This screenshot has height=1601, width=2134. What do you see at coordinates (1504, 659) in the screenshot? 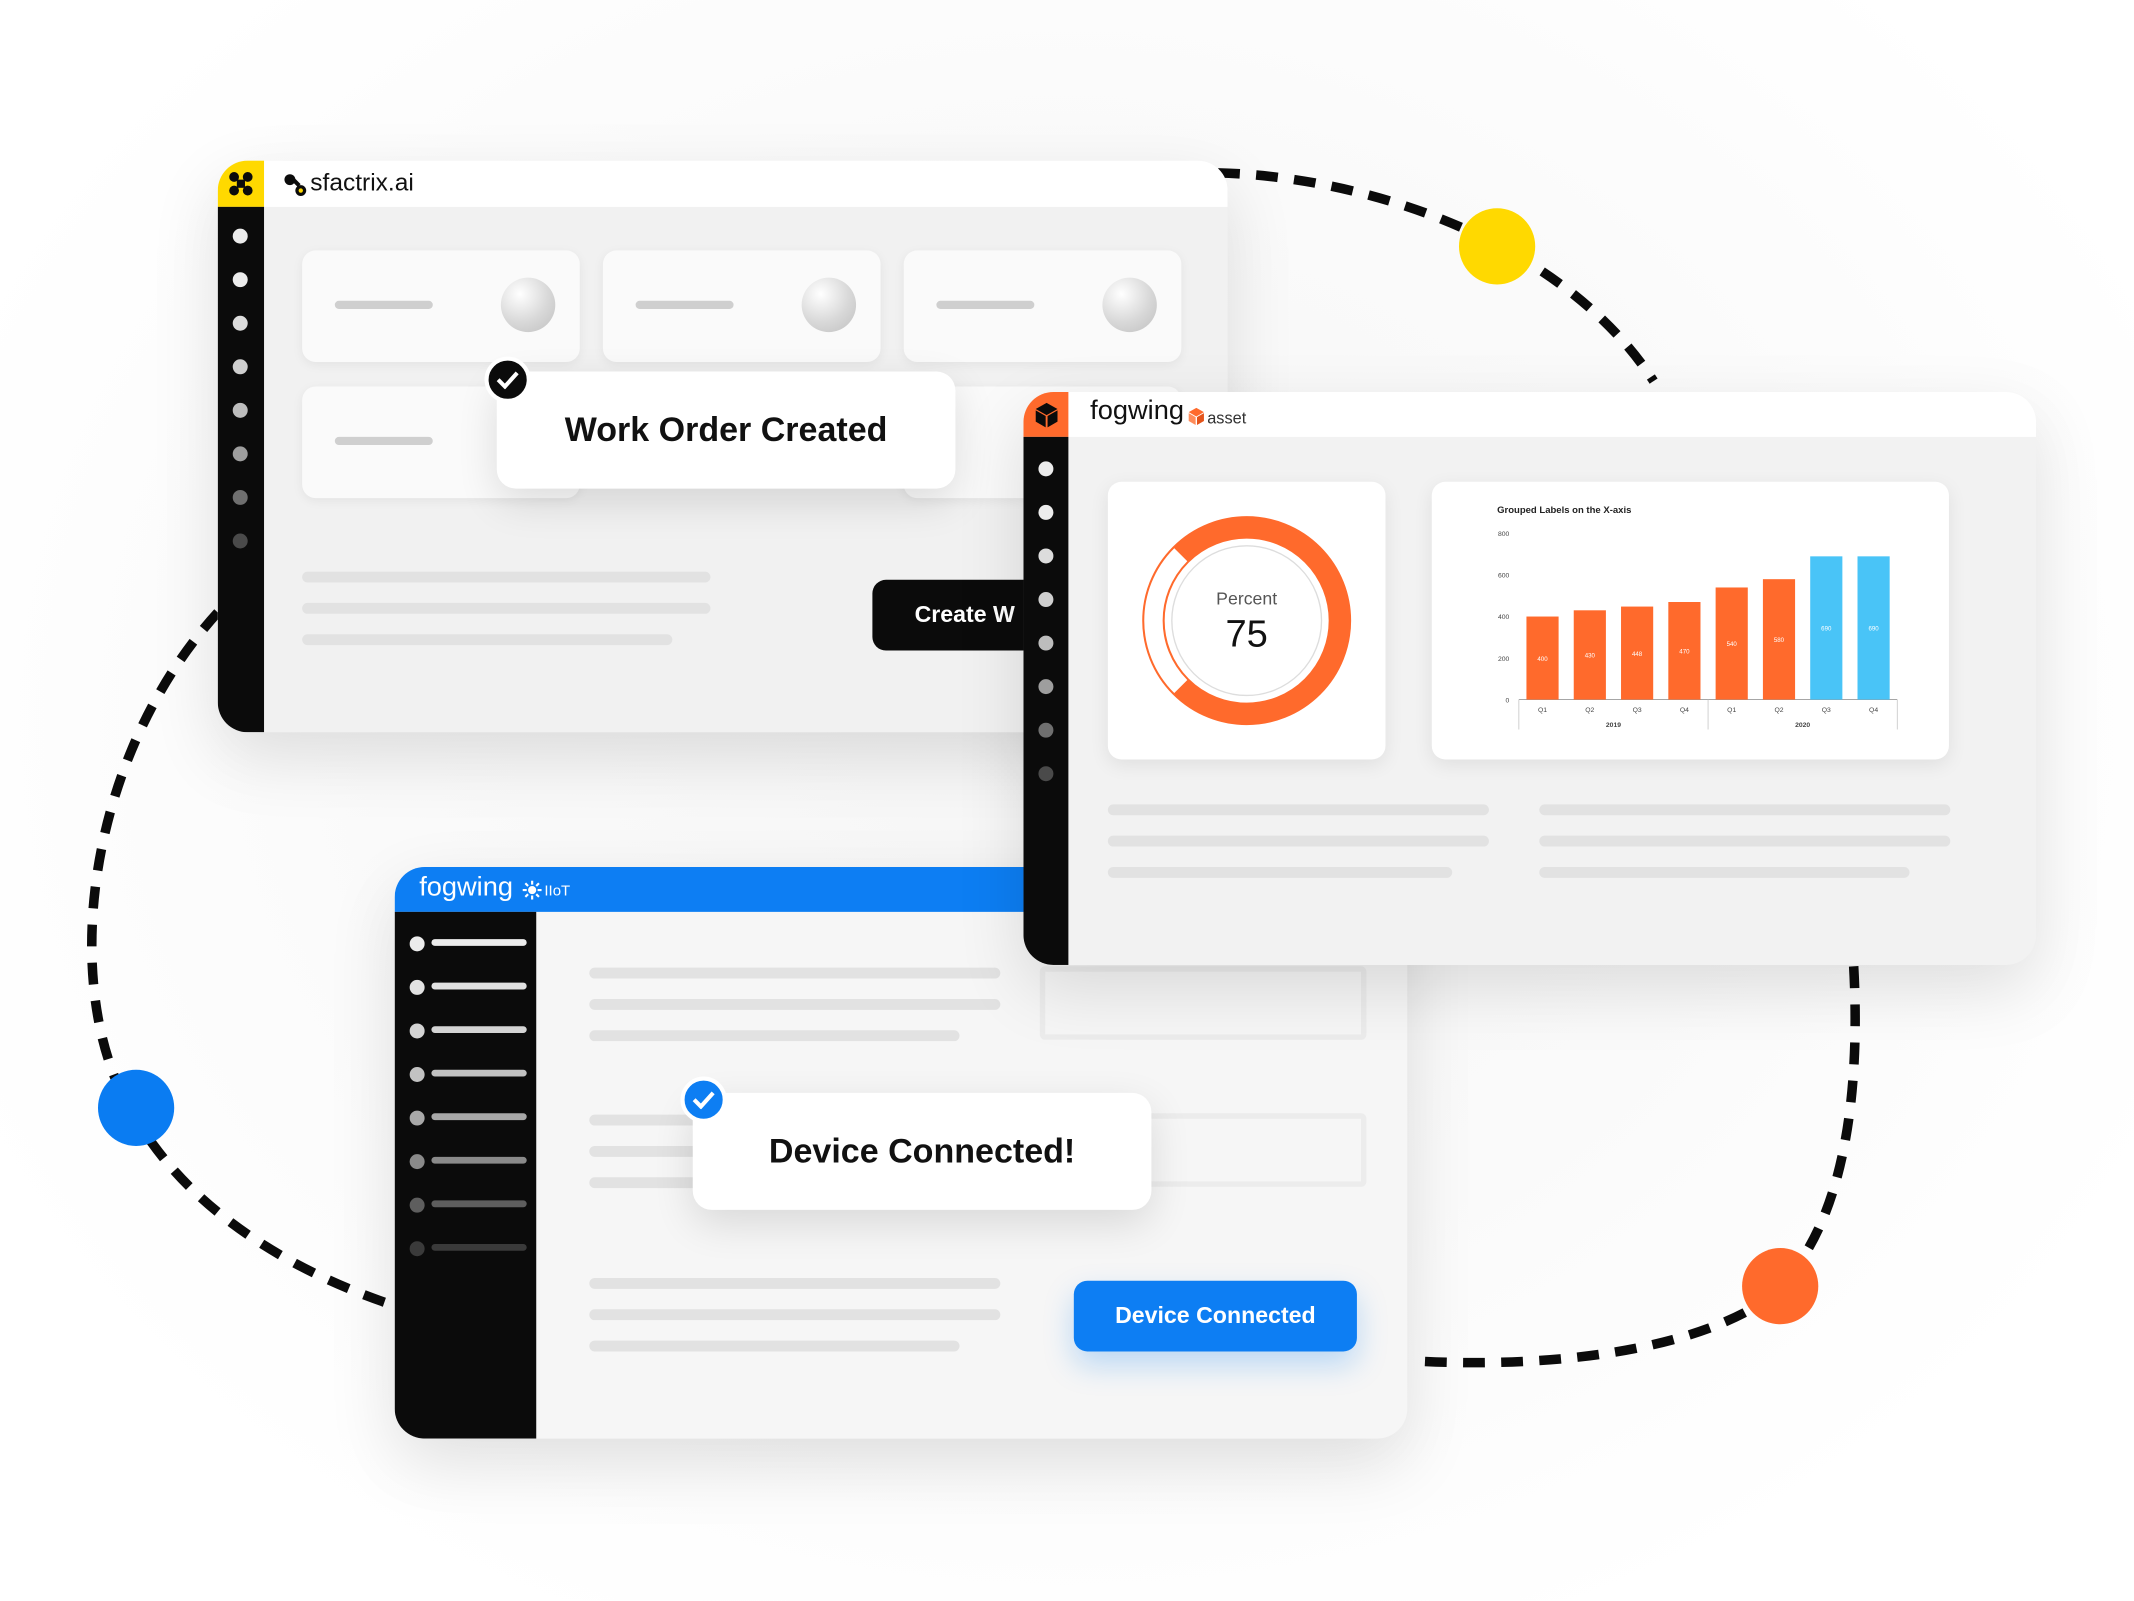
I see `y-tick-label: 200` at bounding box center [1504, 659].